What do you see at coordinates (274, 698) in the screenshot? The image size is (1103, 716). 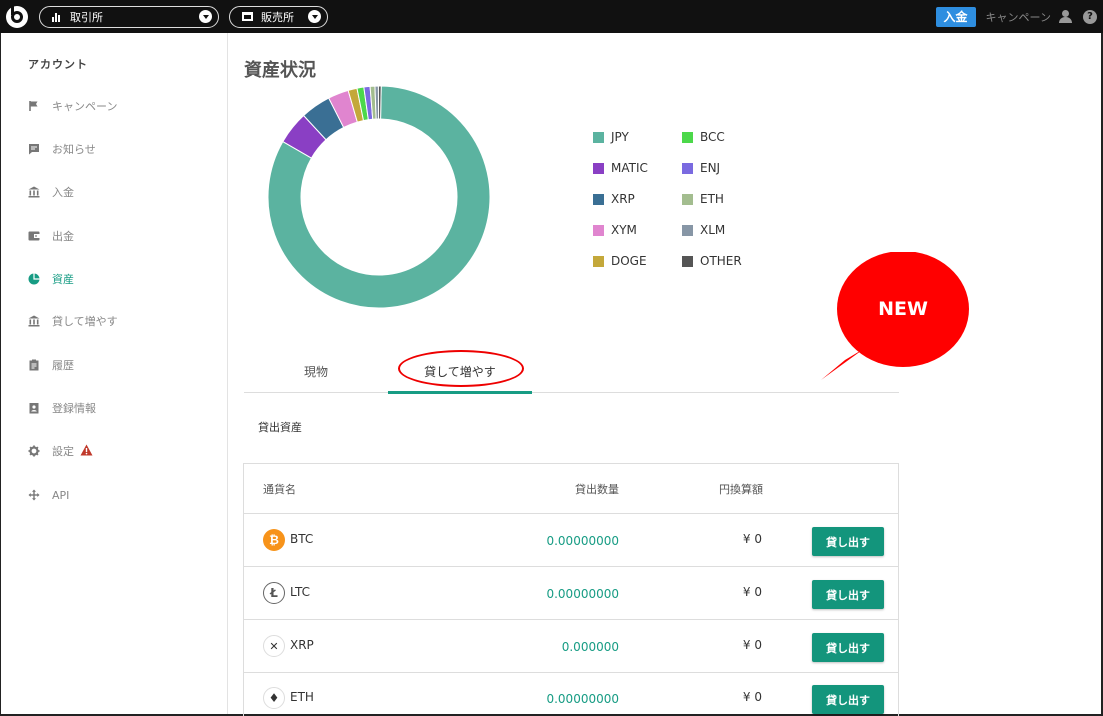 I see `ethereum-icon: ♦` at bounding box center [274, 698].